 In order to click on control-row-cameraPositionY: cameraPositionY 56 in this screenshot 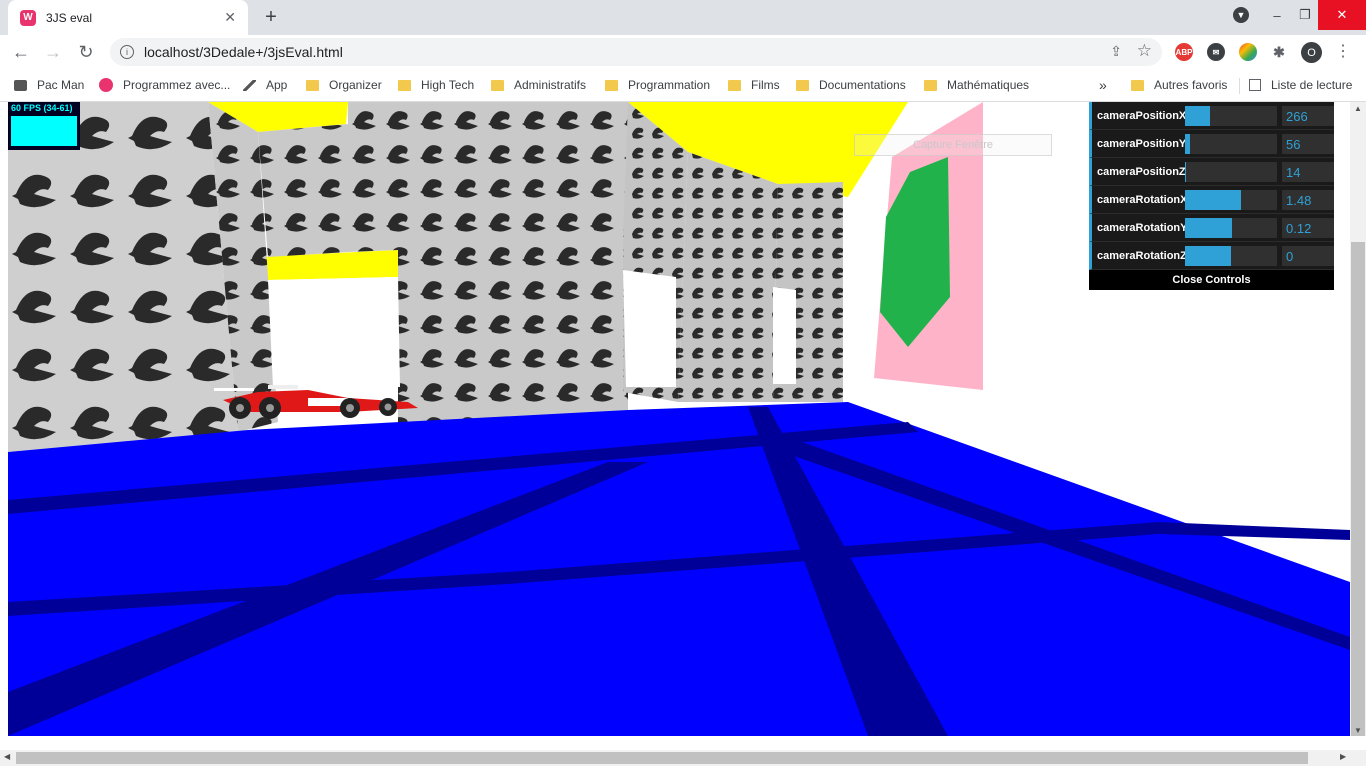, I will do `click(1211, 144)`.